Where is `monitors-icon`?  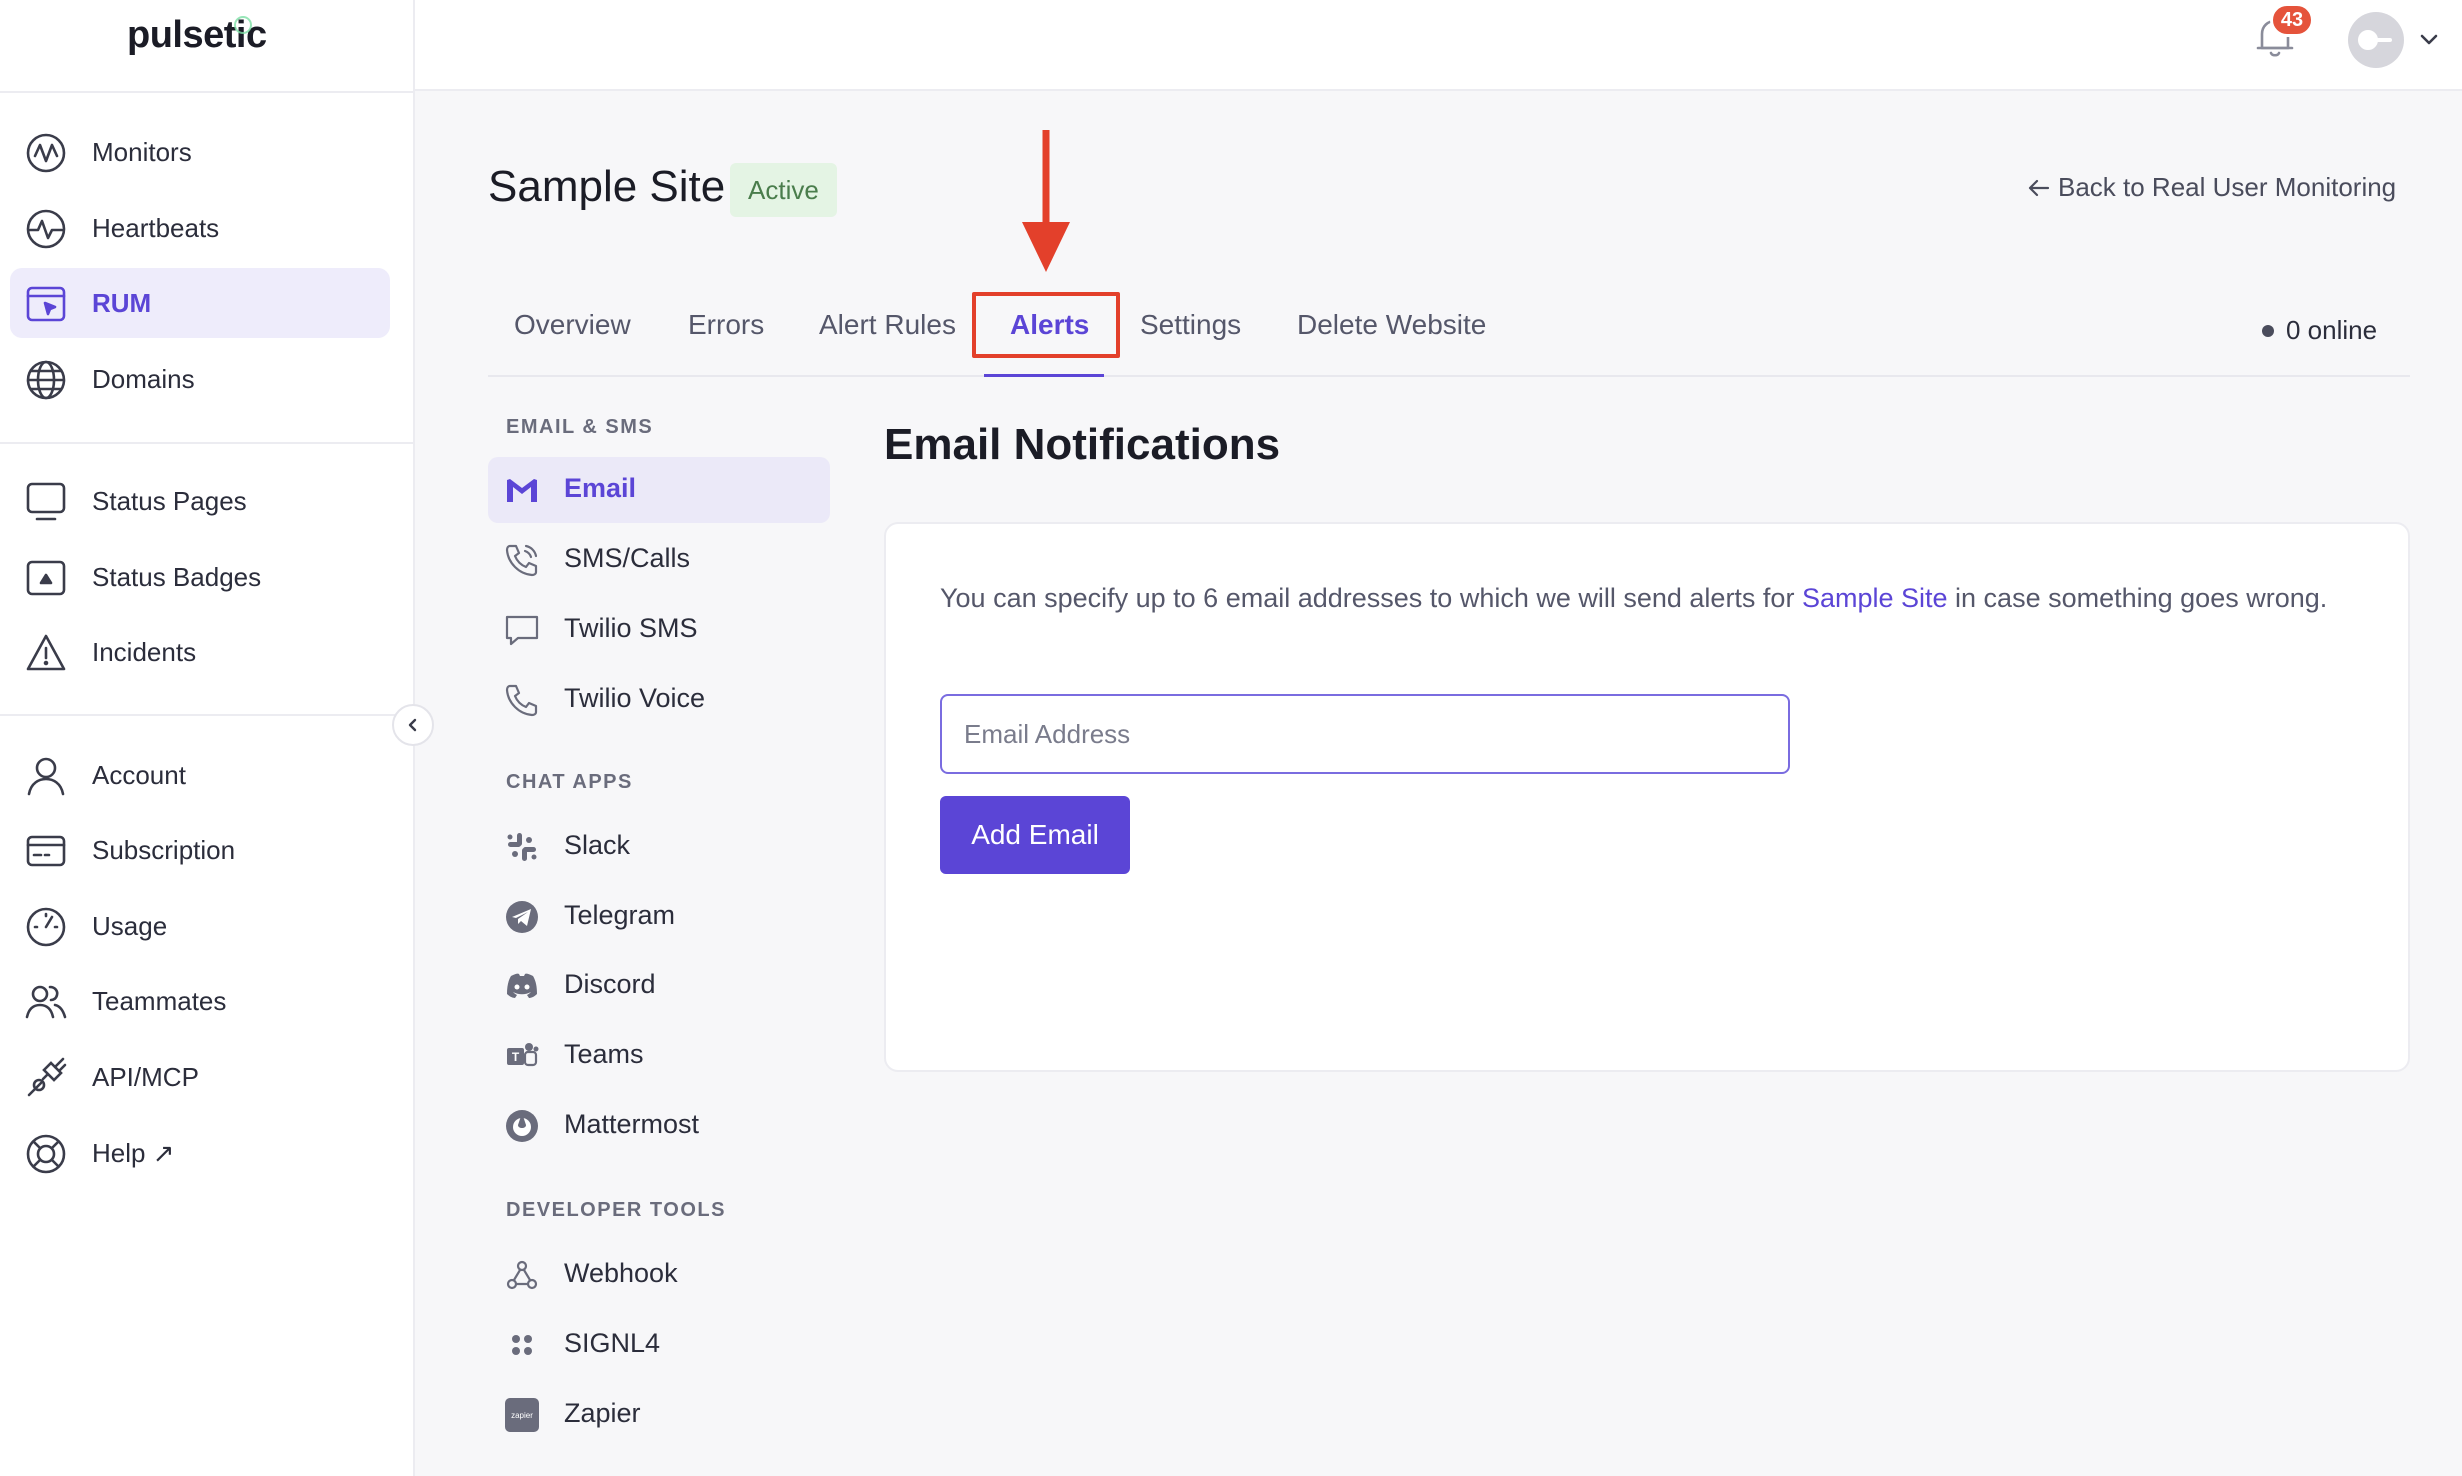 monitors-icon is located at coordinates (46, 153).